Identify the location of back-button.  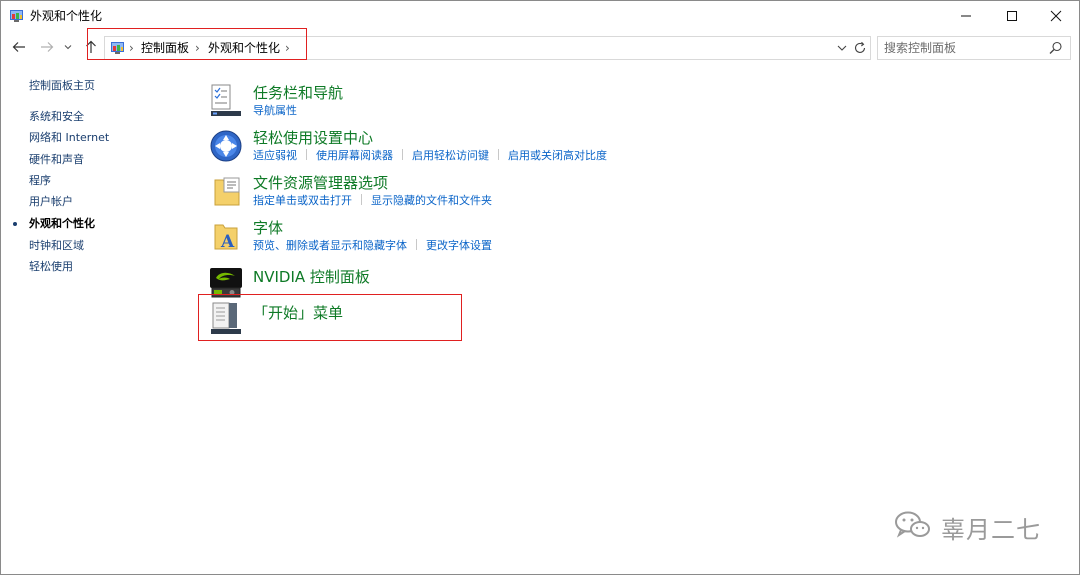
(19, 47).